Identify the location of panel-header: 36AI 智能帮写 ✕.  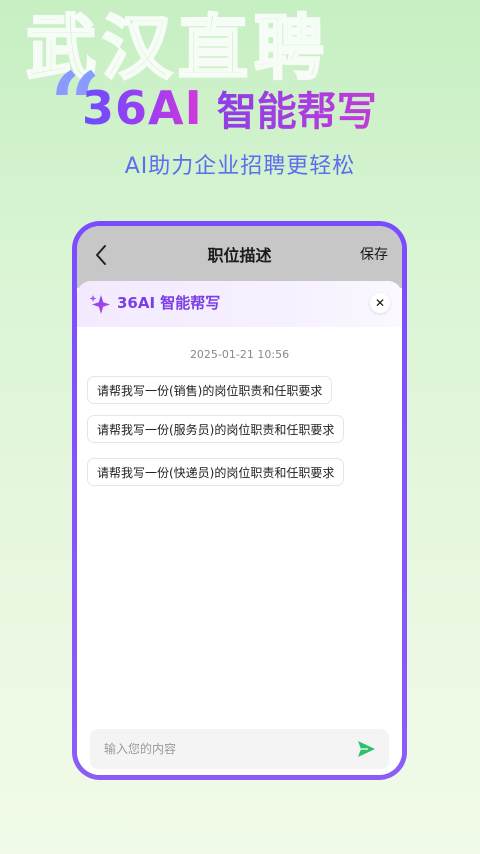
(239, 304).